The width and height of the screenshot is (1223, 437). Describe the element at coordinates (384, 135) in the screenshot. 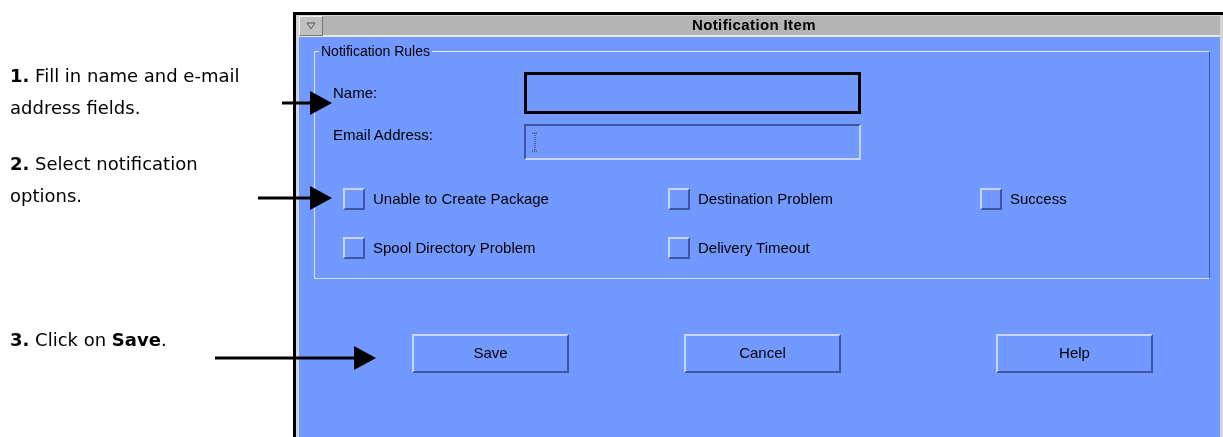

I see `field-label: Email Address:` at that location.